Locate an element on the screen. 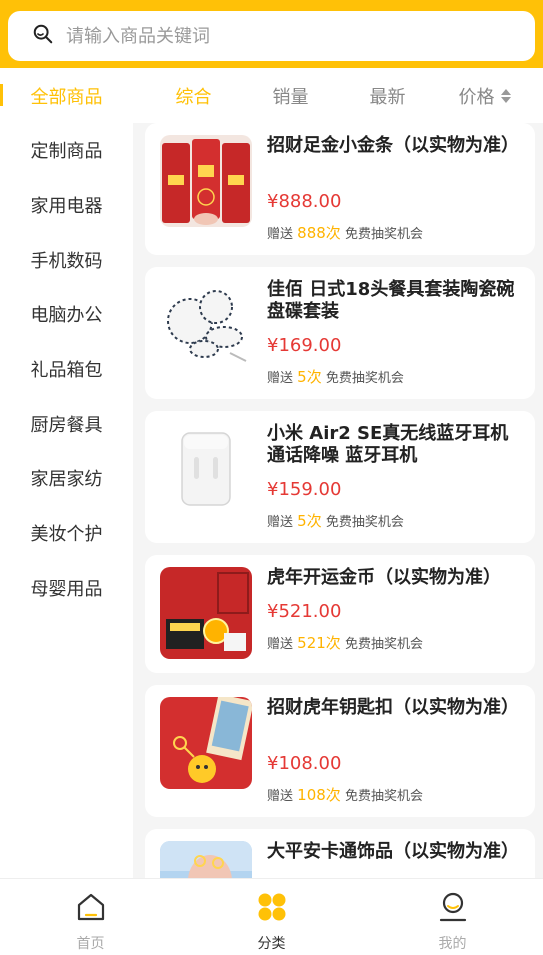  product-card: 招财足金小金条（以实物为准） ¥888.00 赠送 888次 免费抽奖机会 is located at coordinates (340, 189).